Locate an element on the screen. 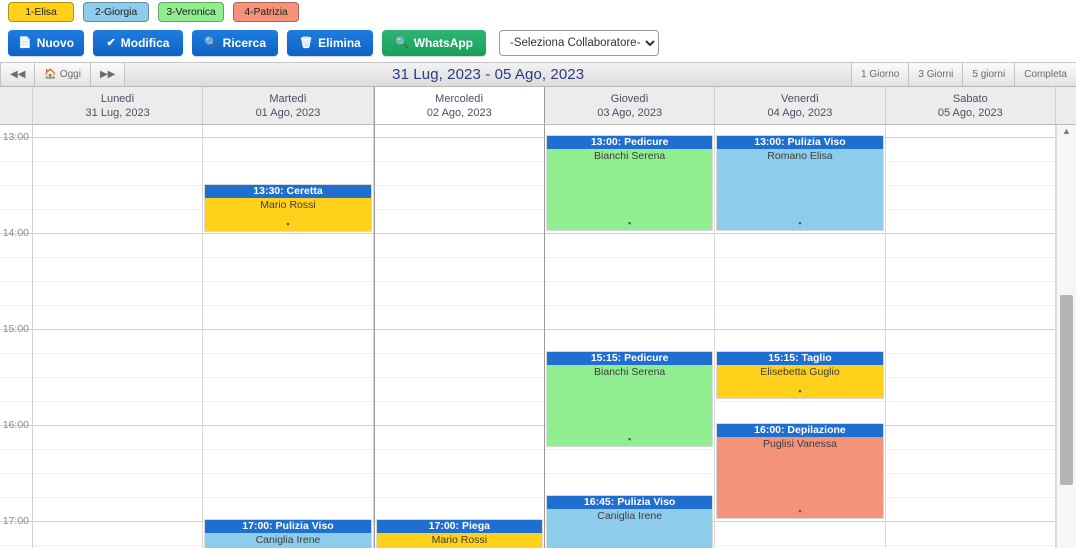 The image size is (1076, 549). whatsapp-button: 🔍 WhatsApp is located at coordinates (434, 43).